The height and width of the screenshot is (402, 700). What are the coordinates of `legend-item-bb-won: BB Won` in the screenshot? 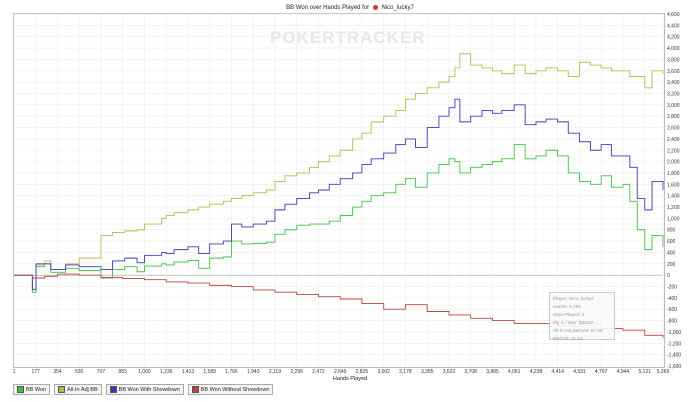 It's located at (32, 389).